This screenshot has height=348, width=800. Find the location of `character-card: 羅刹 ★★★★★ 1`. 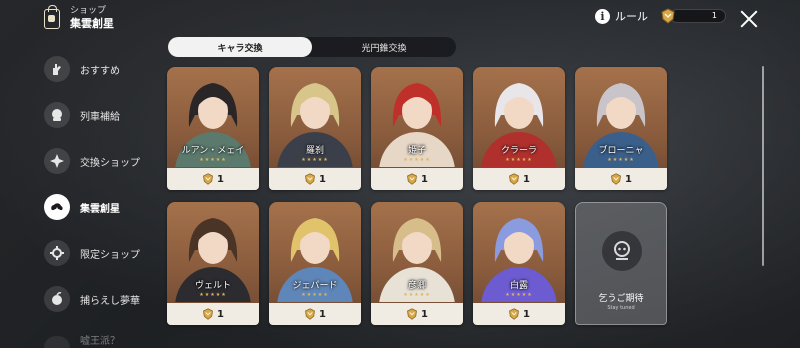

character-card: 羅刹 ★★★★★ 1 is located at coordinates (315, 128).